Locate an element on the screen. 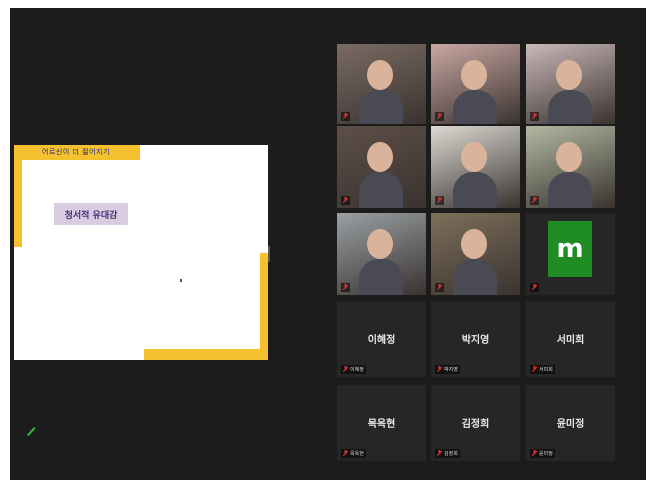 This screenshot has height=484, width=656. participant-name: 이혜정 is located at coordinates (381, 340).